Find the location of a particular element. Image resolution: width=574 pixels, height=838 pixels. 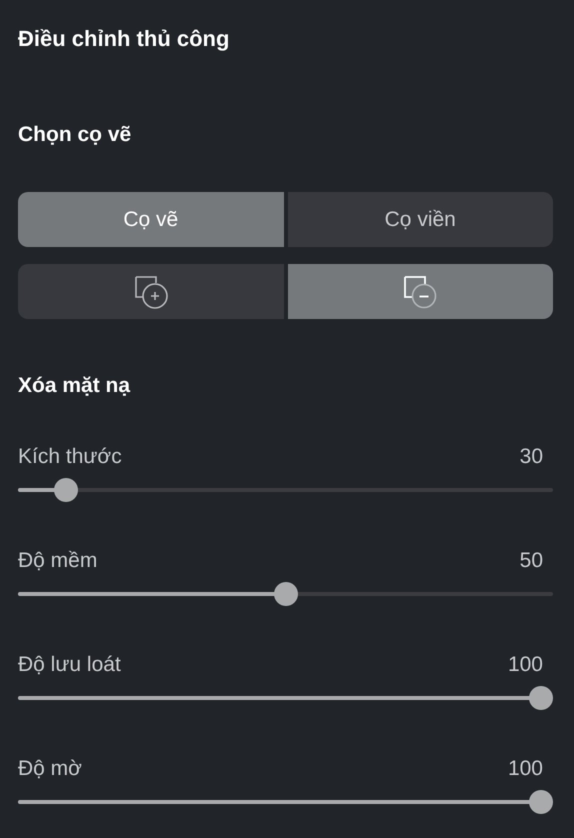

slider-label: Kích thước is located at coordinates (70, 457).